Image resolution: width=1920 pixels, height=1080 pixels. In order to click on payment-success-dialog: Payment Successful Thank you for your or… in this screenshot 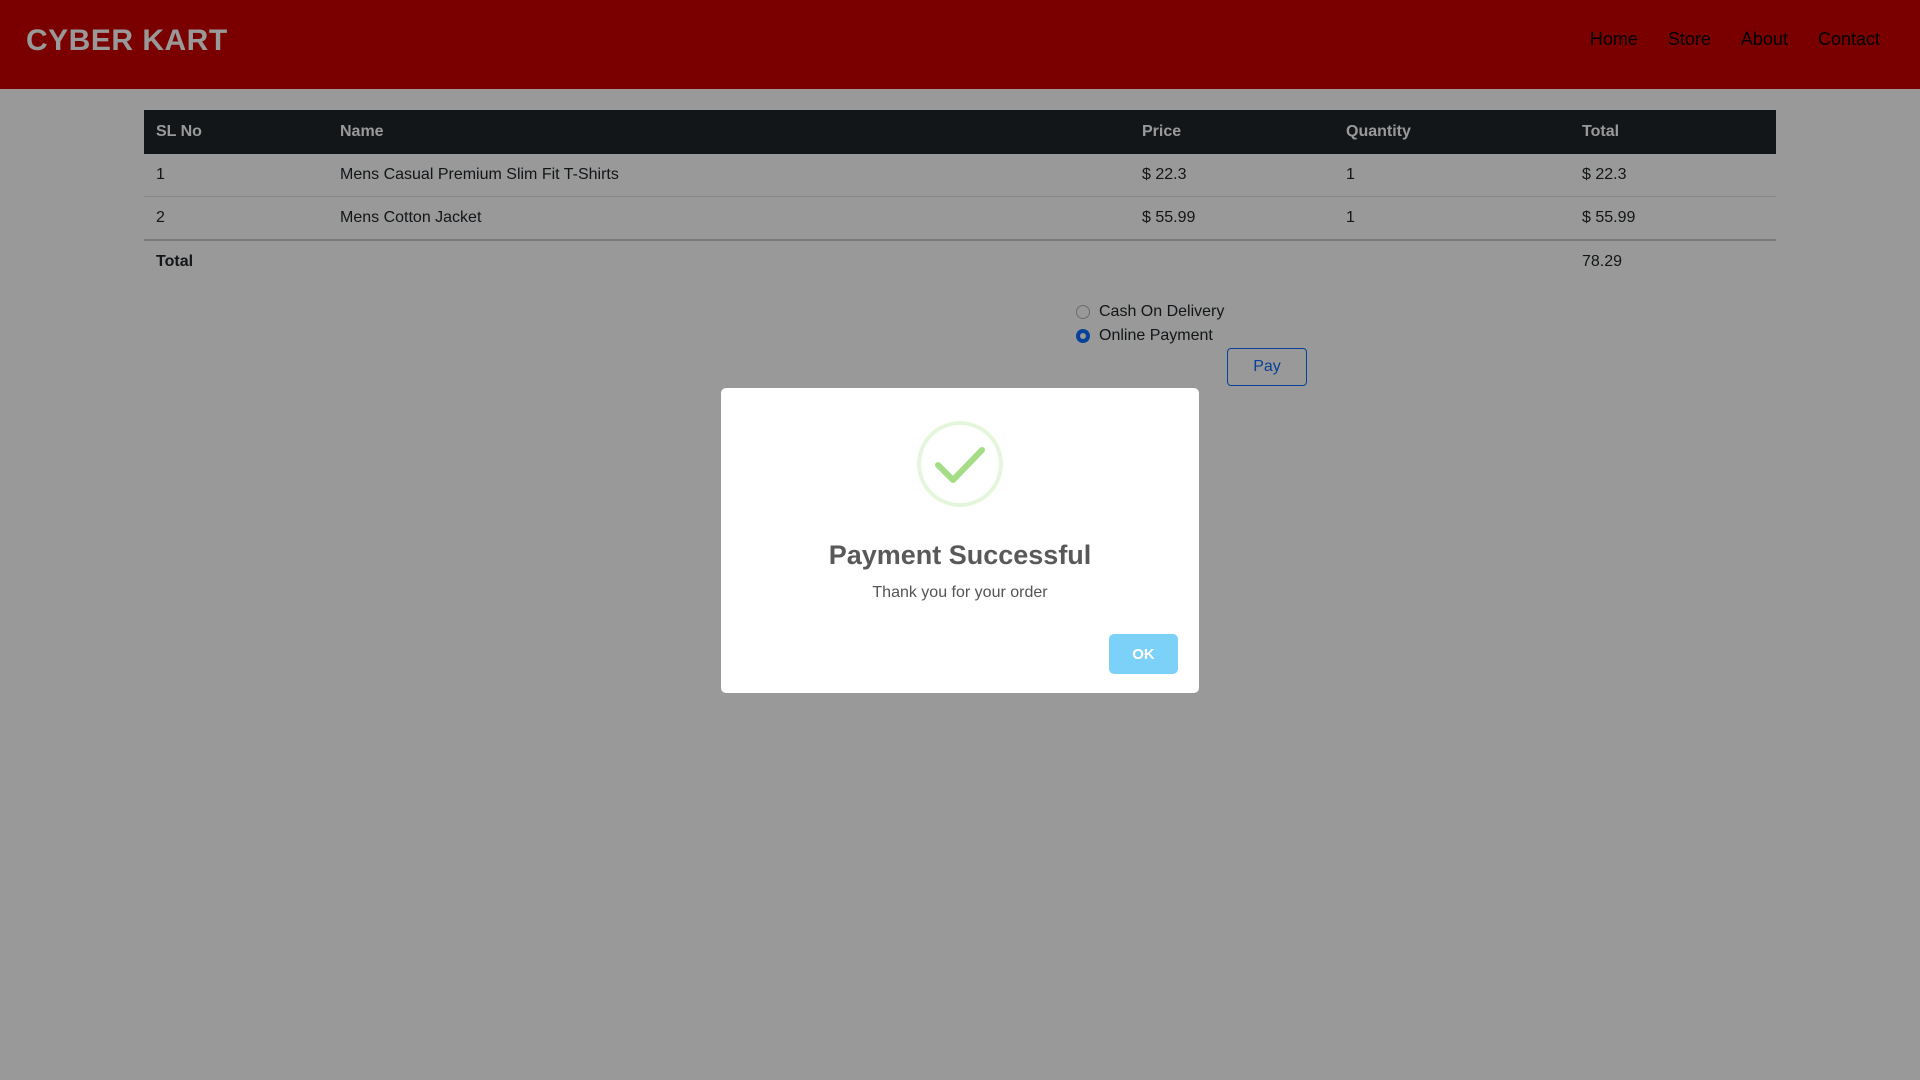, I will do `click(960, 540)`.